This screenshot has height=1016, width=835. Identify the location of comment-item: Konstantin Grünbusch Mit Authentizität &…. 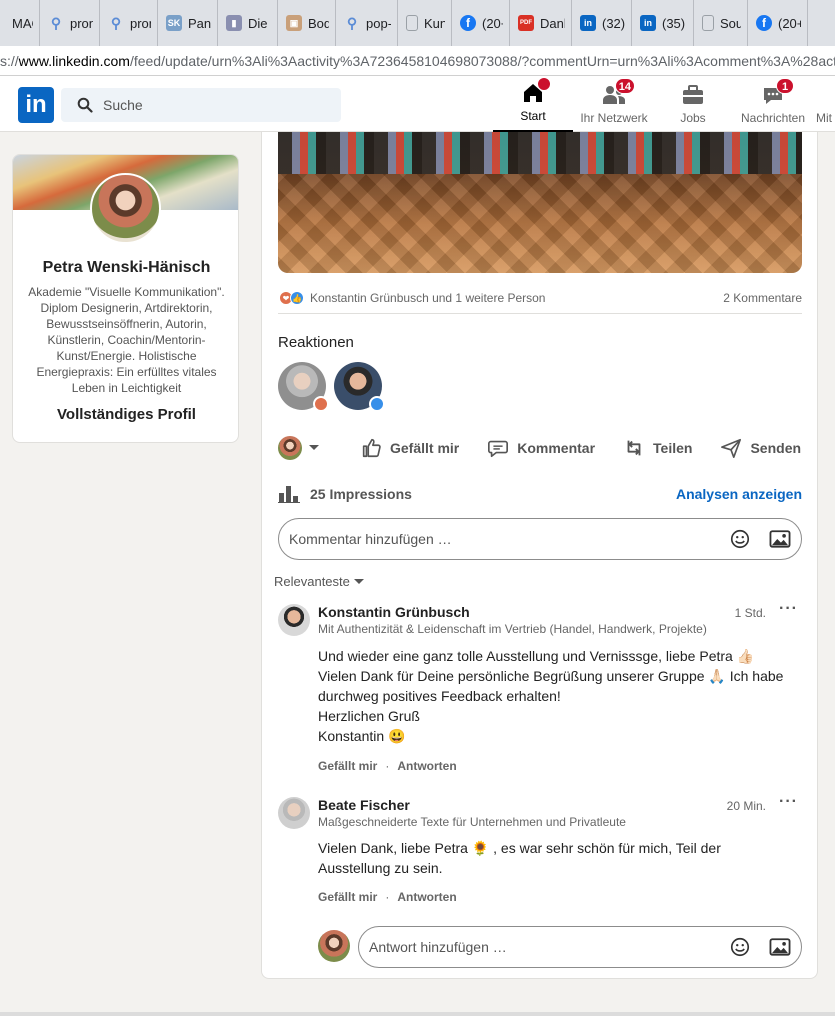
(540, 687).